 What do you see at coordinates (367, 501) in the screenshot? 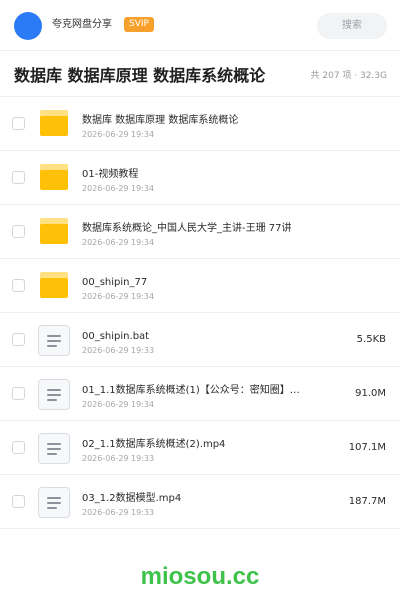
I see `file-size: 187.7M` at bounding box center [367, 501].